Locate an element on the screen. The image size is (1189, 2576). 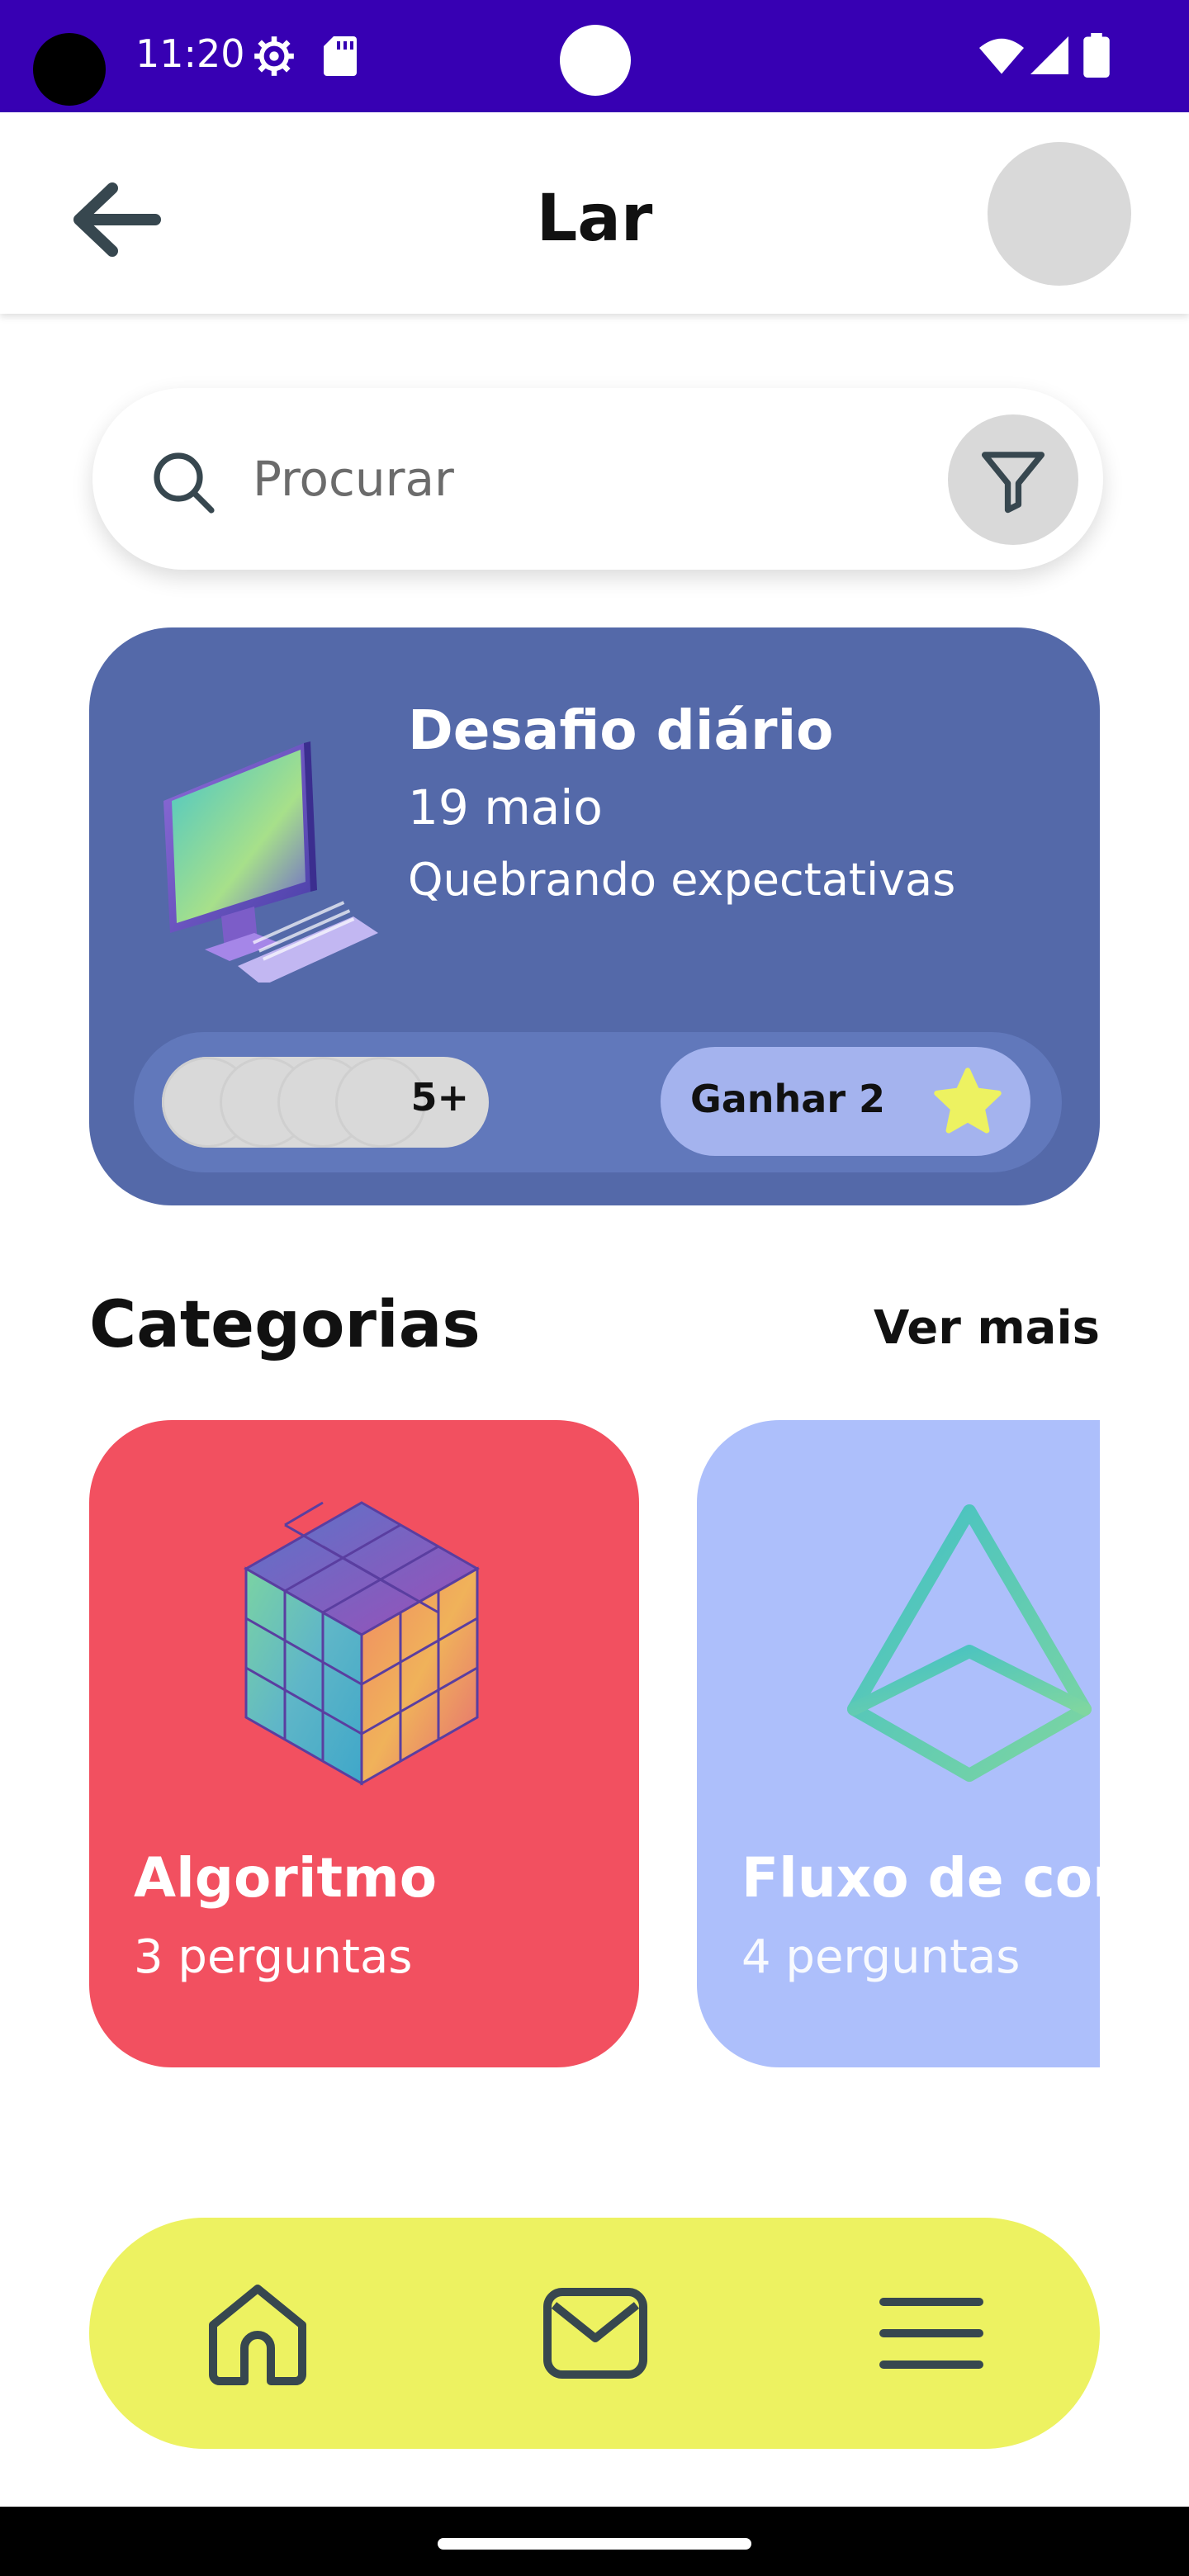
see-more-link: Ver mais is located at coordinates (987, 1328).